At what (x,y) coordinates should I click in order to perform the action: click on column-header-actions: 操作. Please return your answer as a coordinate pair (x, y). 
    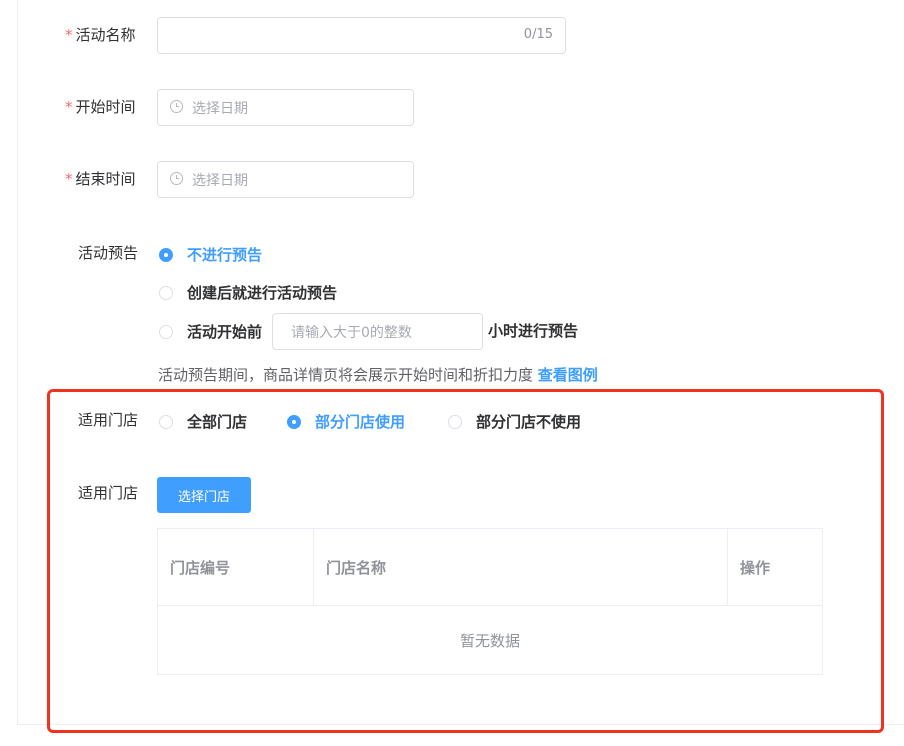
    Looking at the image, I should click on (755, 567).